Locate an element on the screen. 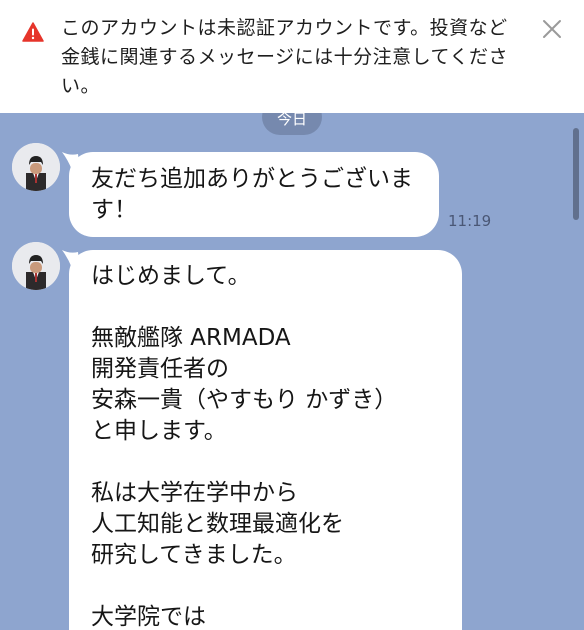 Image resolution: width=584 pixels, height=630 pixels. message-bubble: 友だち追加ありがとうございます！ is located at coordinates (254, 194).